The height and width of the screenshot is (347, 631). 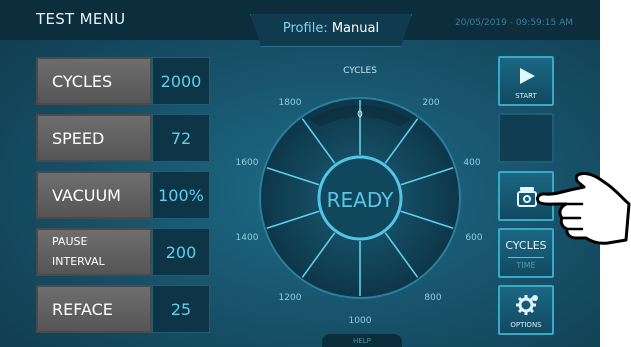 What do you see at coordinates (81, 19) in the screenshot?
I see `menu-title: TEST MENU` at bounding box center [81, 19].